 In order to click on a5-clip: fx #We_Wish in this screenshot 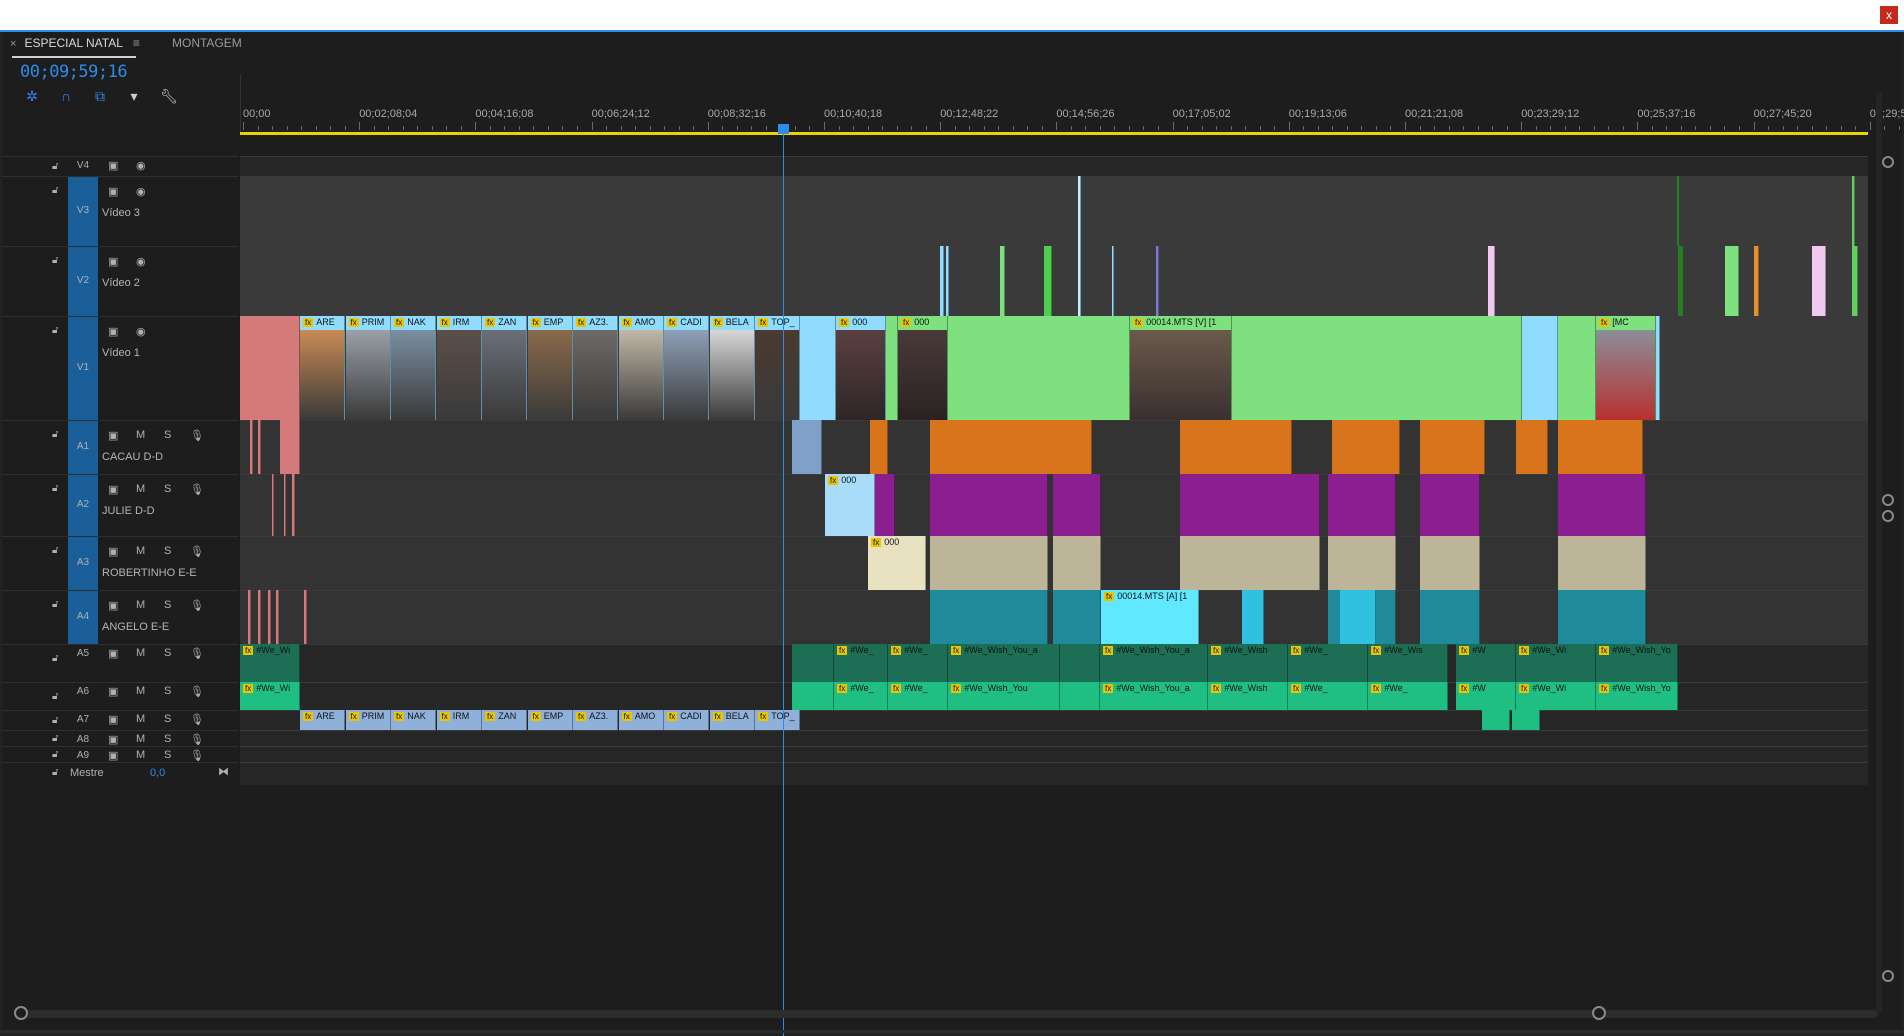, I will do `click(1248, 663)`.